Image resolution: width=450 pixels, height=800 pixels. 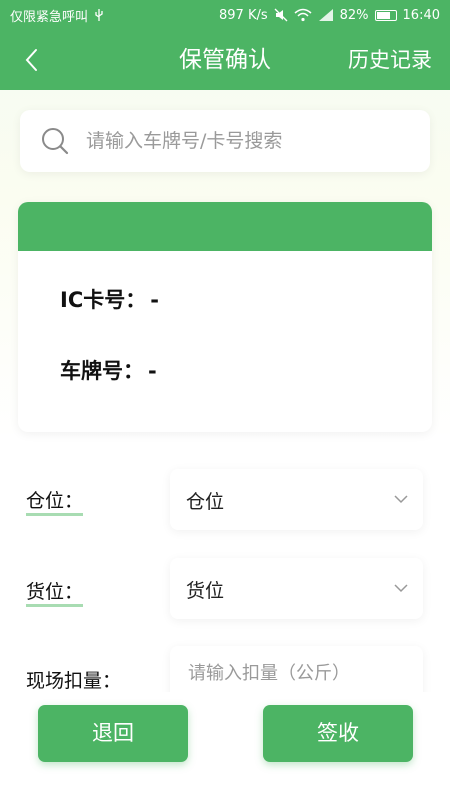 What do you see at coordinates (205, 502) in the screenshot?
I see `warehouse-select-value: 仓位` at bounding box center [205, 502].